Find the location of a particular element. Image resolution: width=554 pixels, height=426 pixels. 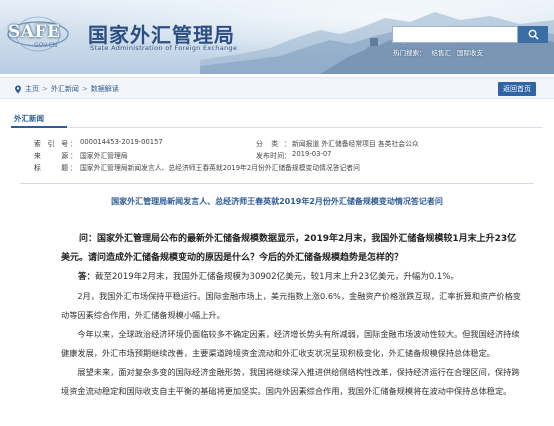

location-pin-icon is located at coordinates (18, 89).